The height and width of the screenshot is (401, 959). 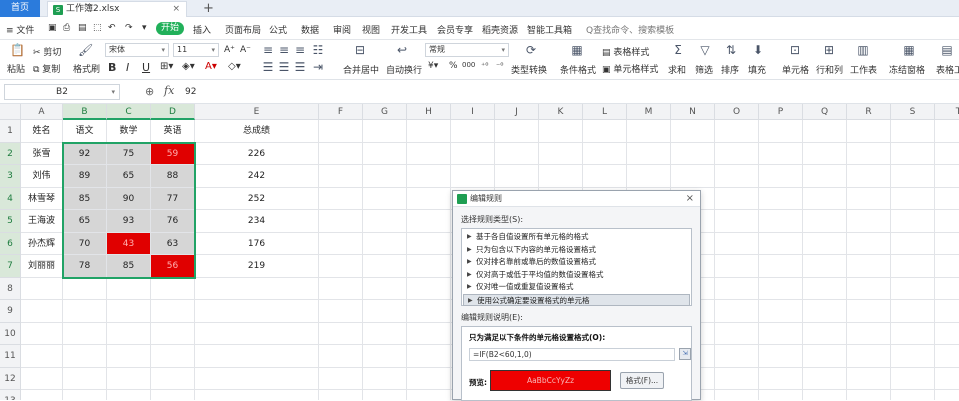 I want to click on cell-t10, so click(x=947, y=334).